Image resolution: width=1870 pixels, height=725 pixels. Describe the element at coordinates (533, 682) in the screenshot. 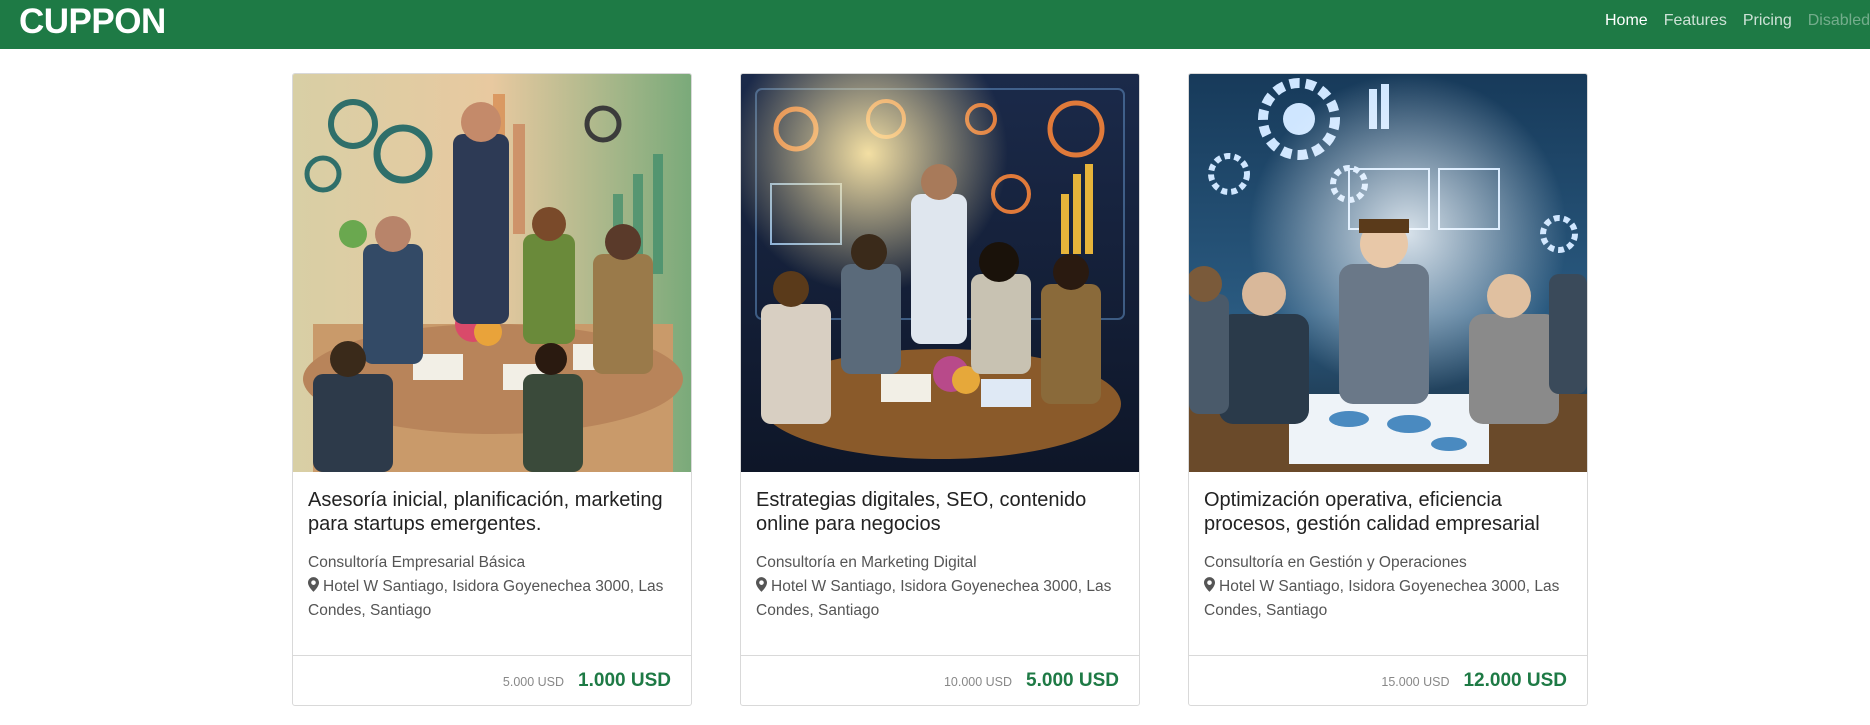

I see `old-price: 5.000 USD` at that location.